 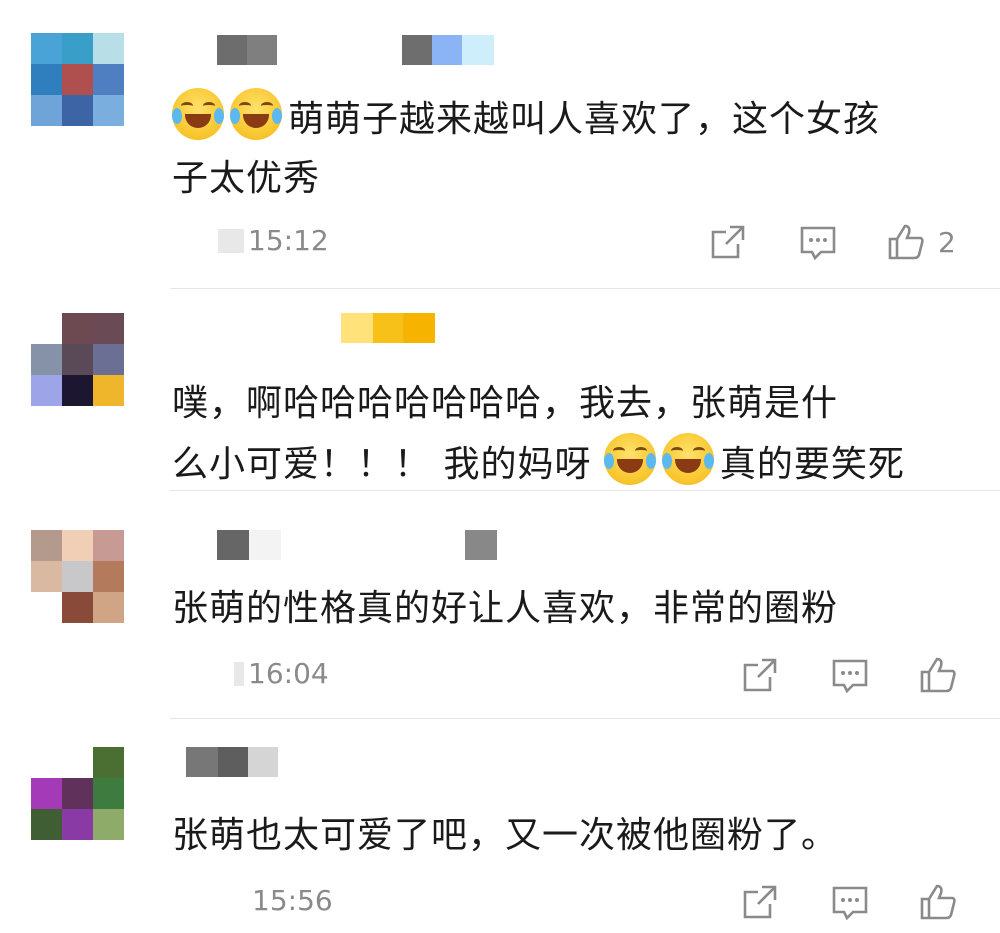 I want to click on timestamp: 15:56, so click(x=292, y=900).